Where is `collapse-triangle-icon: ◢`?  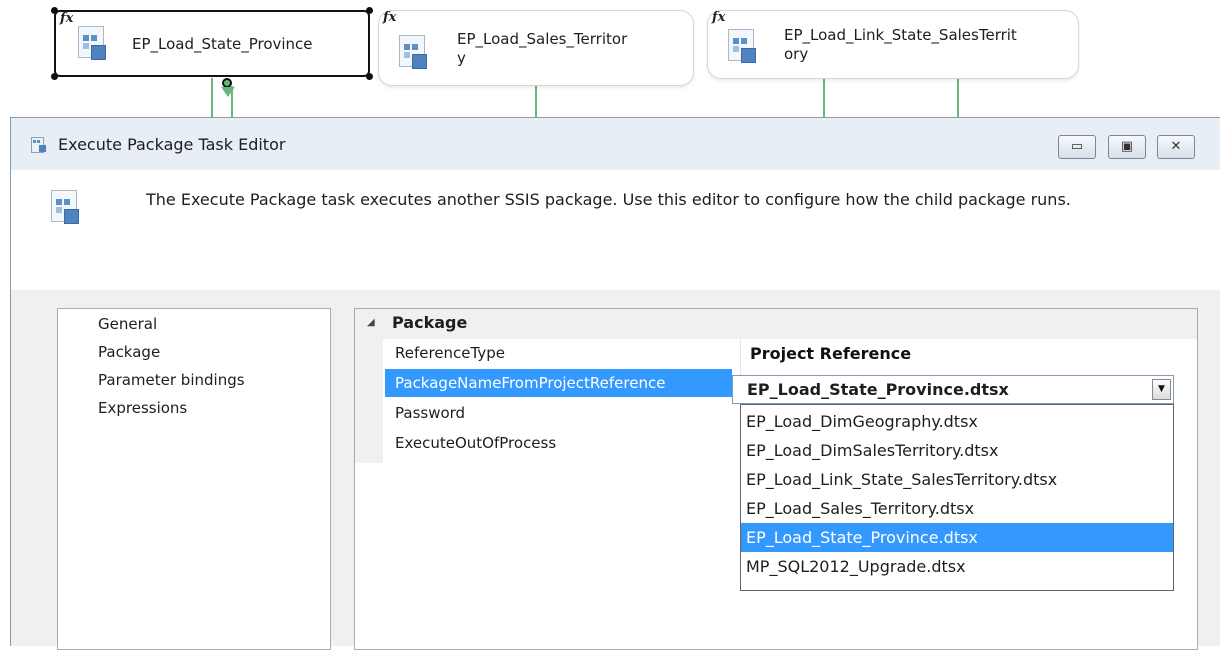
collapse-triangle-icon: ◢ is located at coordinates (371, 322).